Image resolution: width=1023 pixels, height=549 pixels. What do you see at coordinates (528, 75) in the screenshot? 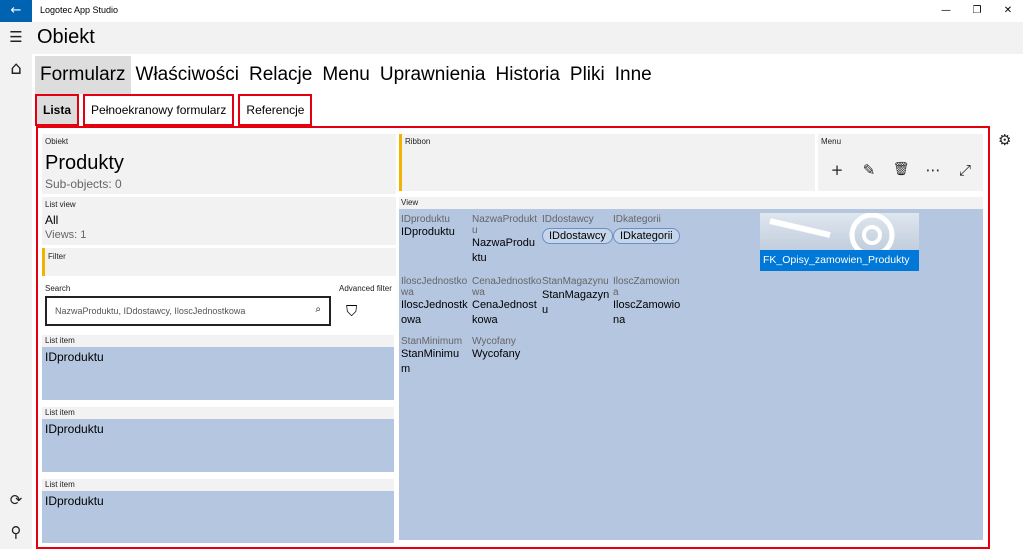
I see `tab-historia: Historia` at bounding box center [528, 75].